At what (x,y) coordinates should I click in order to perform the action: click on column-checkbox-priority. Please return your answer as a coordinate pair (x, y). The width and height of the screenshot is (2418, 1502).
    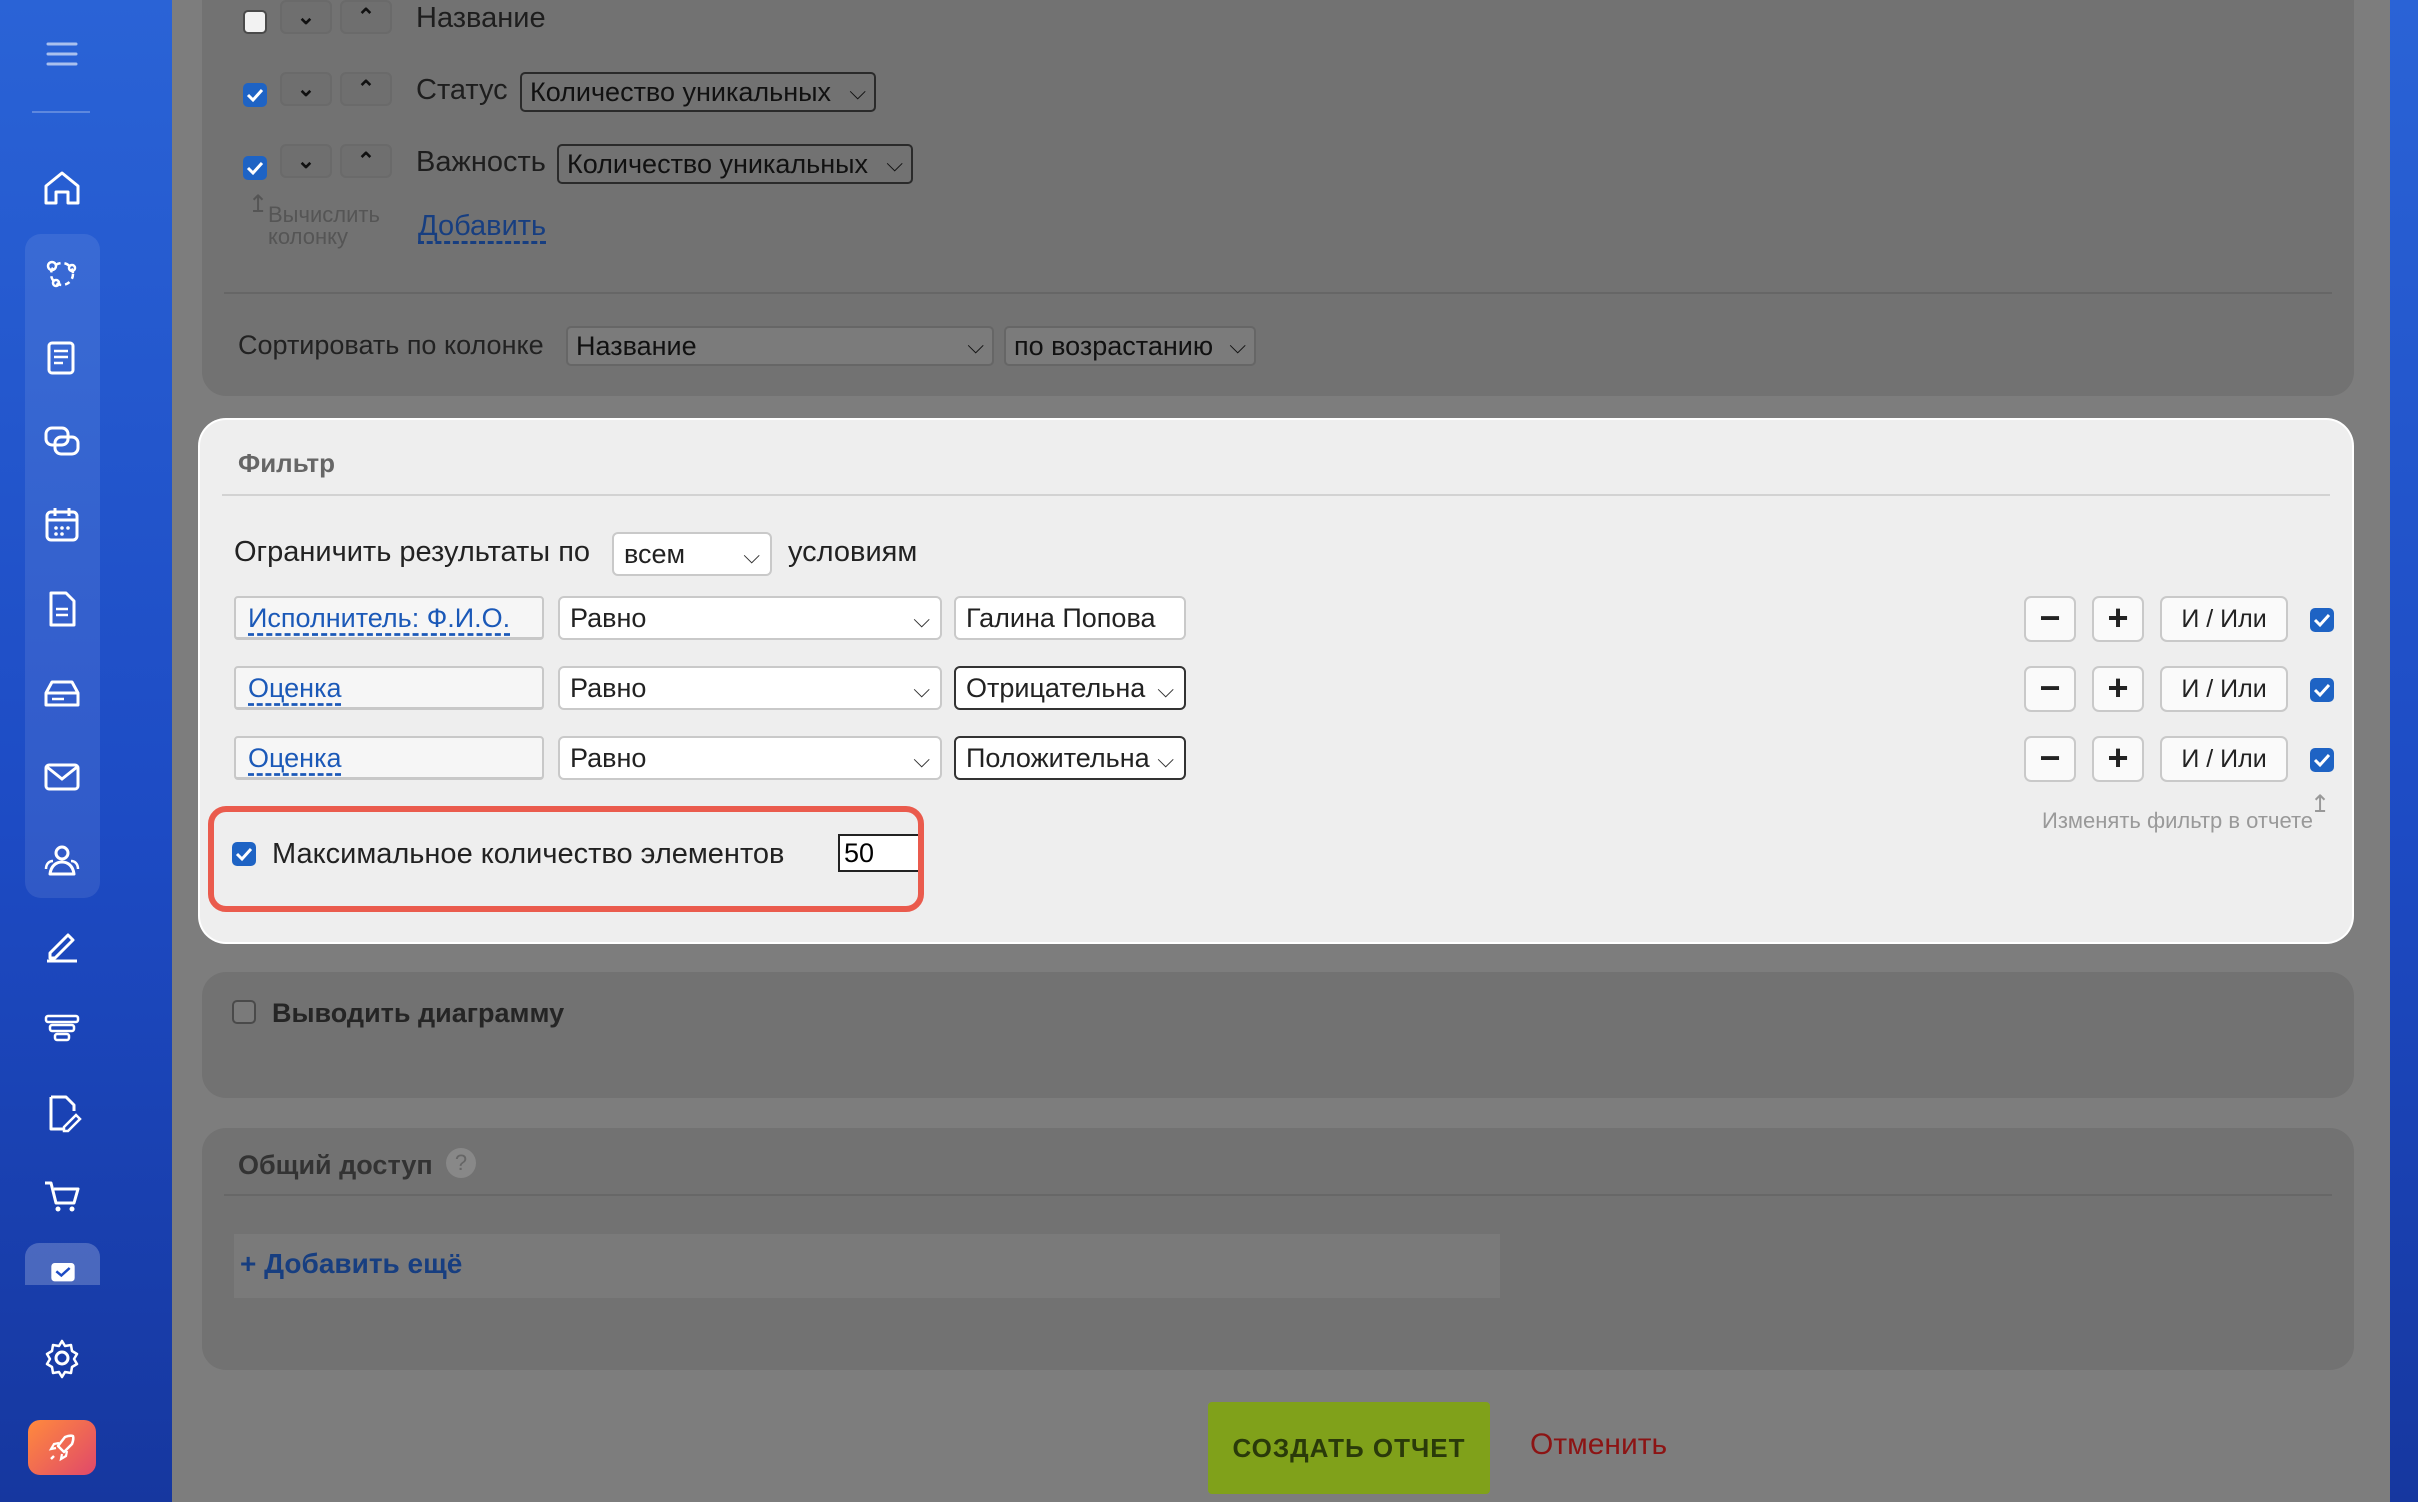
    Looking at the image, I should click on (255, 168).